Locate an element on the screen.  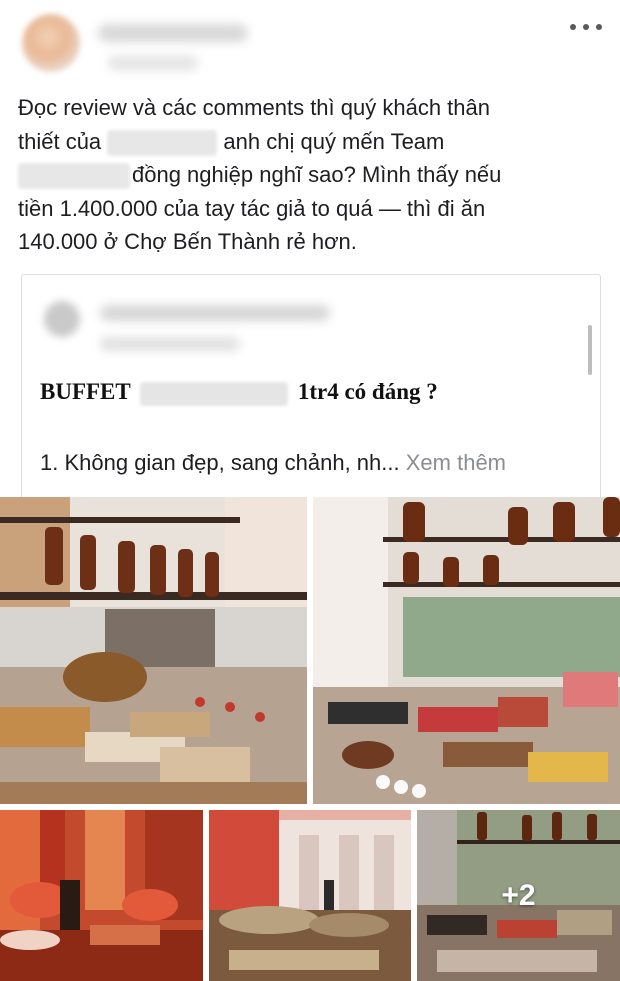
redacted-restaurant-name is located at coordinates (214, 393).